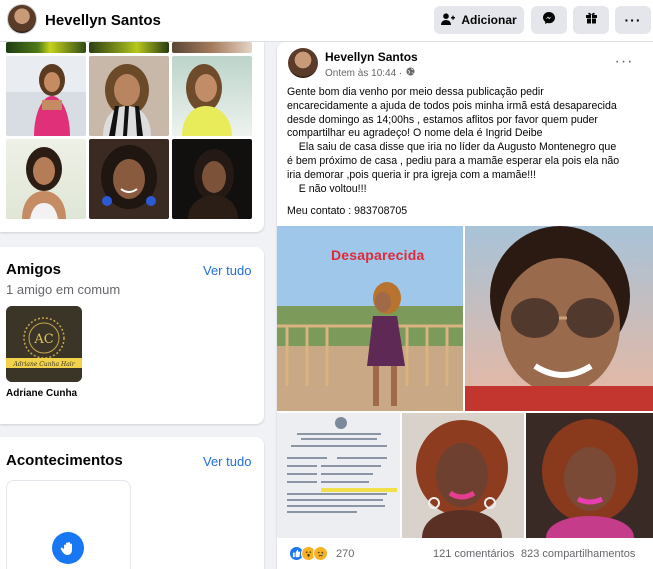 The width and height of the screenshot is (653, 569). Describe the element at coordinates (364, 73) in the screenshot. I see `post-time-text: Ontem às 10:44 ·` at that location.